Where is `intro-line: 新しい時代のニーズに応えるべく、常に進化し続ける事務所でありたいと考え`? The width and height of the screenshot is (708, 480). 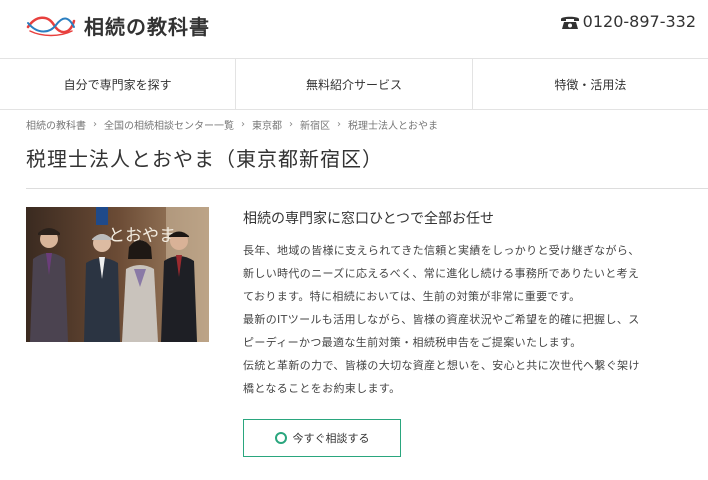 intro-line: 新しい時代のニーズに応えるべく、常に進化し続ける事務所でありたいと考え is located at coordinates (441, 273).